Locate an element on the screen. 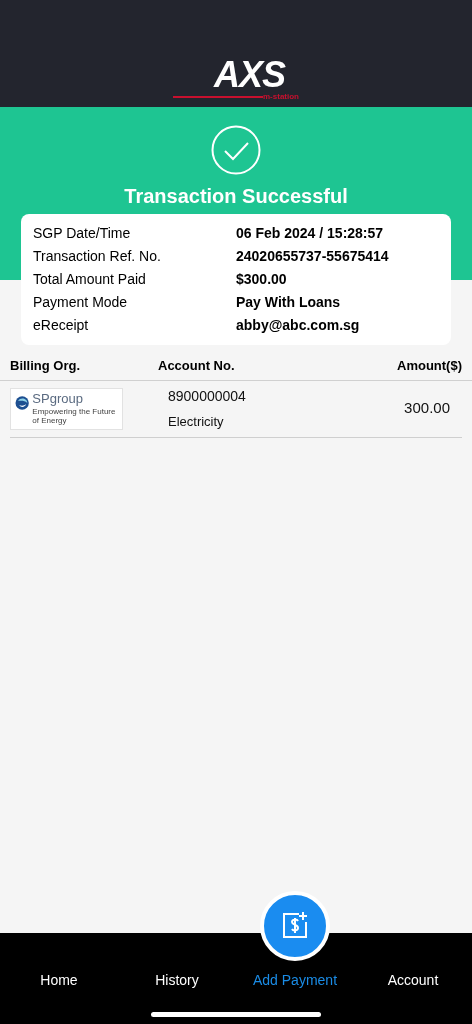  status-title: Transaction Successful is located at coordinates (236, 196).